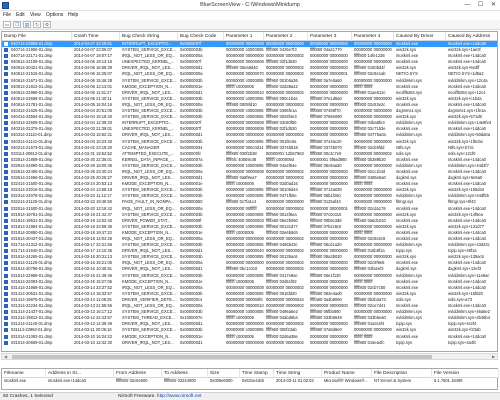 This screenshot has width=500, height=400. I want to click on driver-column-header: From Address, so click(138, 373).